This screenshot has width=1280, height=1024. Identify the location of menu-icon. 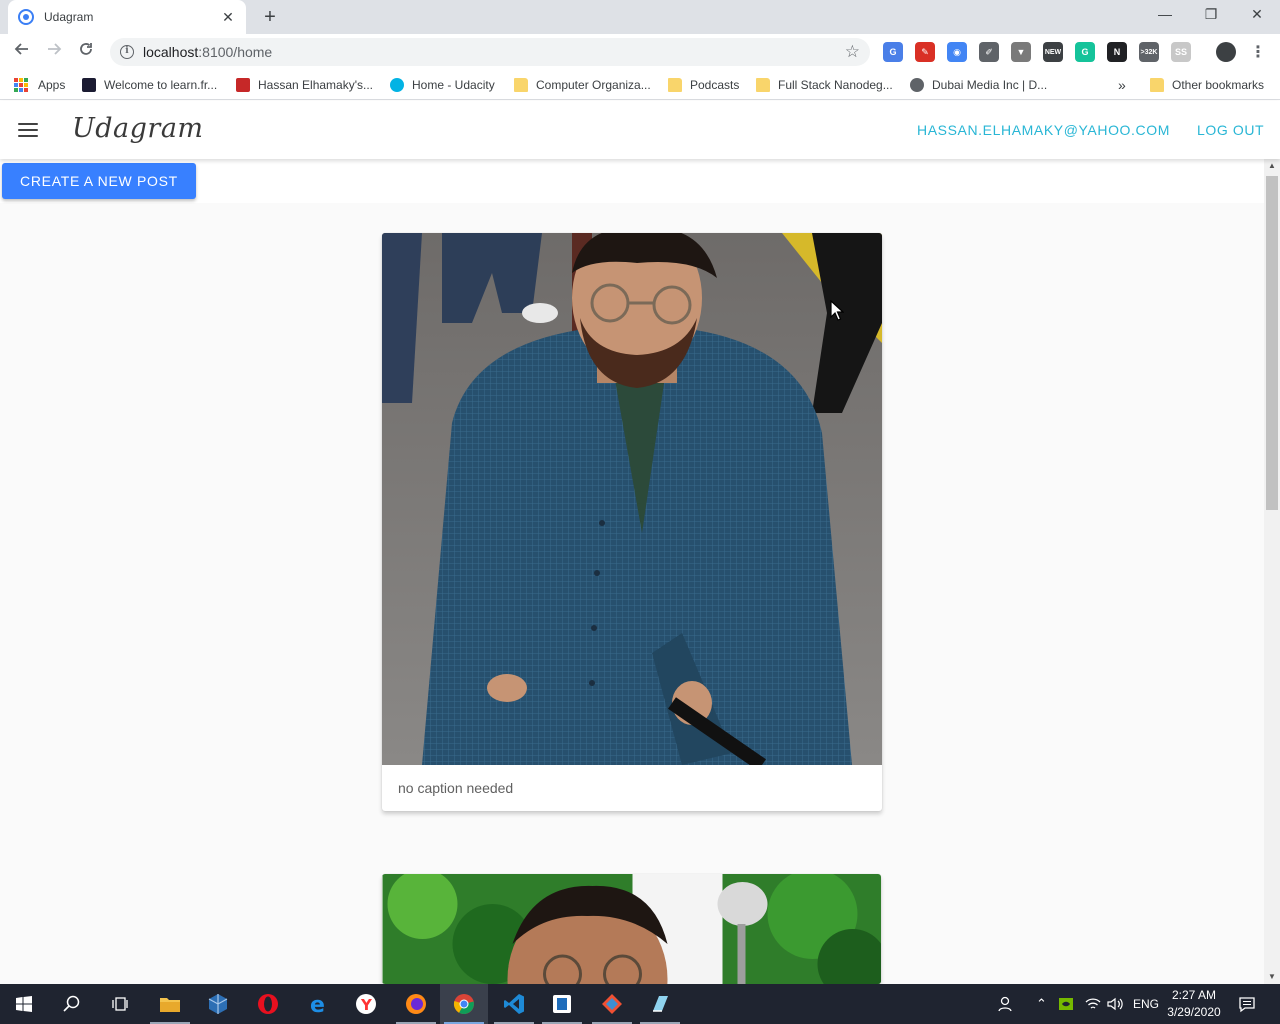
(28, 130).